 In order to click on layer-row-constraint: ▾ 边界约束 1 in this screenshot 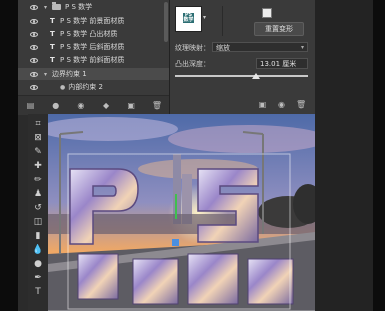, I will do `click(93, 74)`.